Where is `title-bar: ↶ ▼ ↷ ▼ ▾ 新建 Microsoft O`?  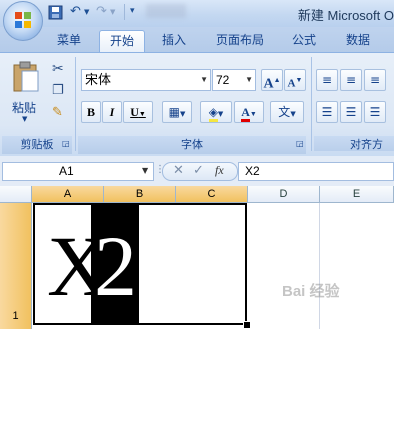
title-bar: ↶ ▼ ↷ ▼ ▾ 新建 Microsoft O is located at coordinates (197, 13).